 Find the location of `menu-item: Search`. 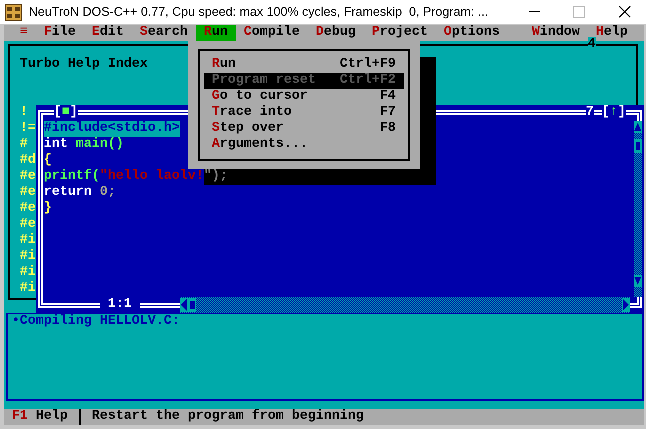

menu-item: Search is located at coordinates (164, 33).